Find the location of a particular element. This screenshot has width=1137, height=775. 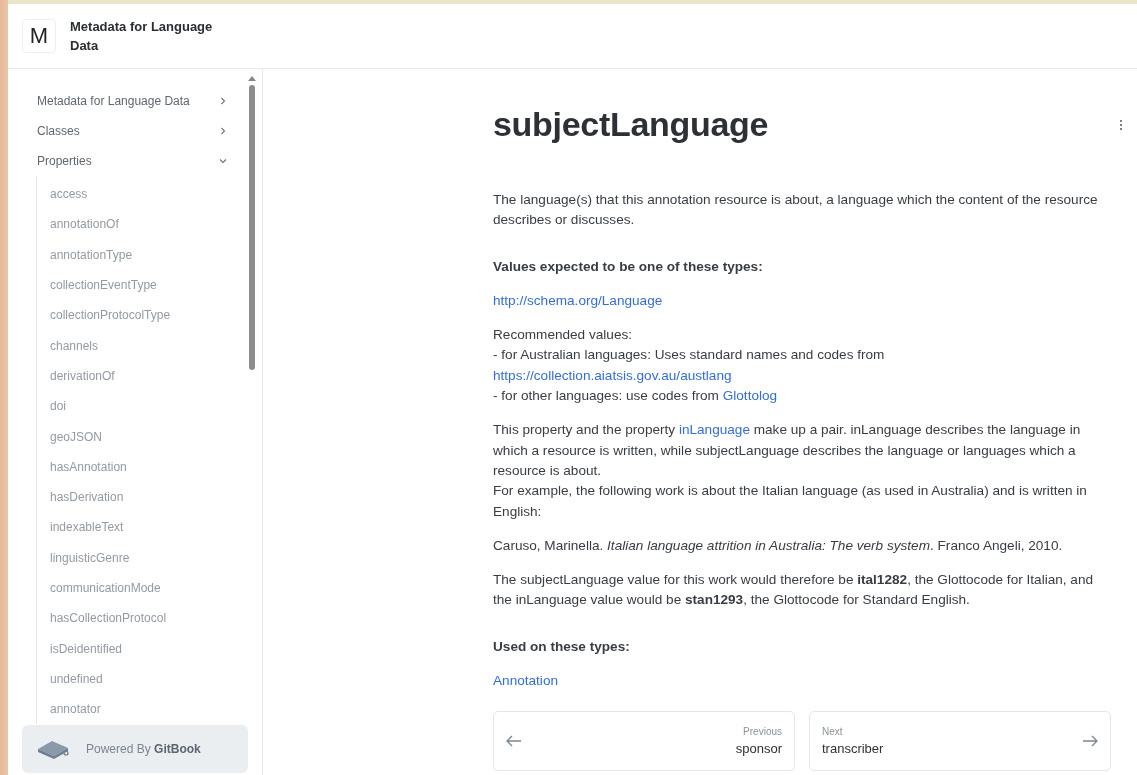

nav-subitem: indexableText is located at coordinates (133, 527).